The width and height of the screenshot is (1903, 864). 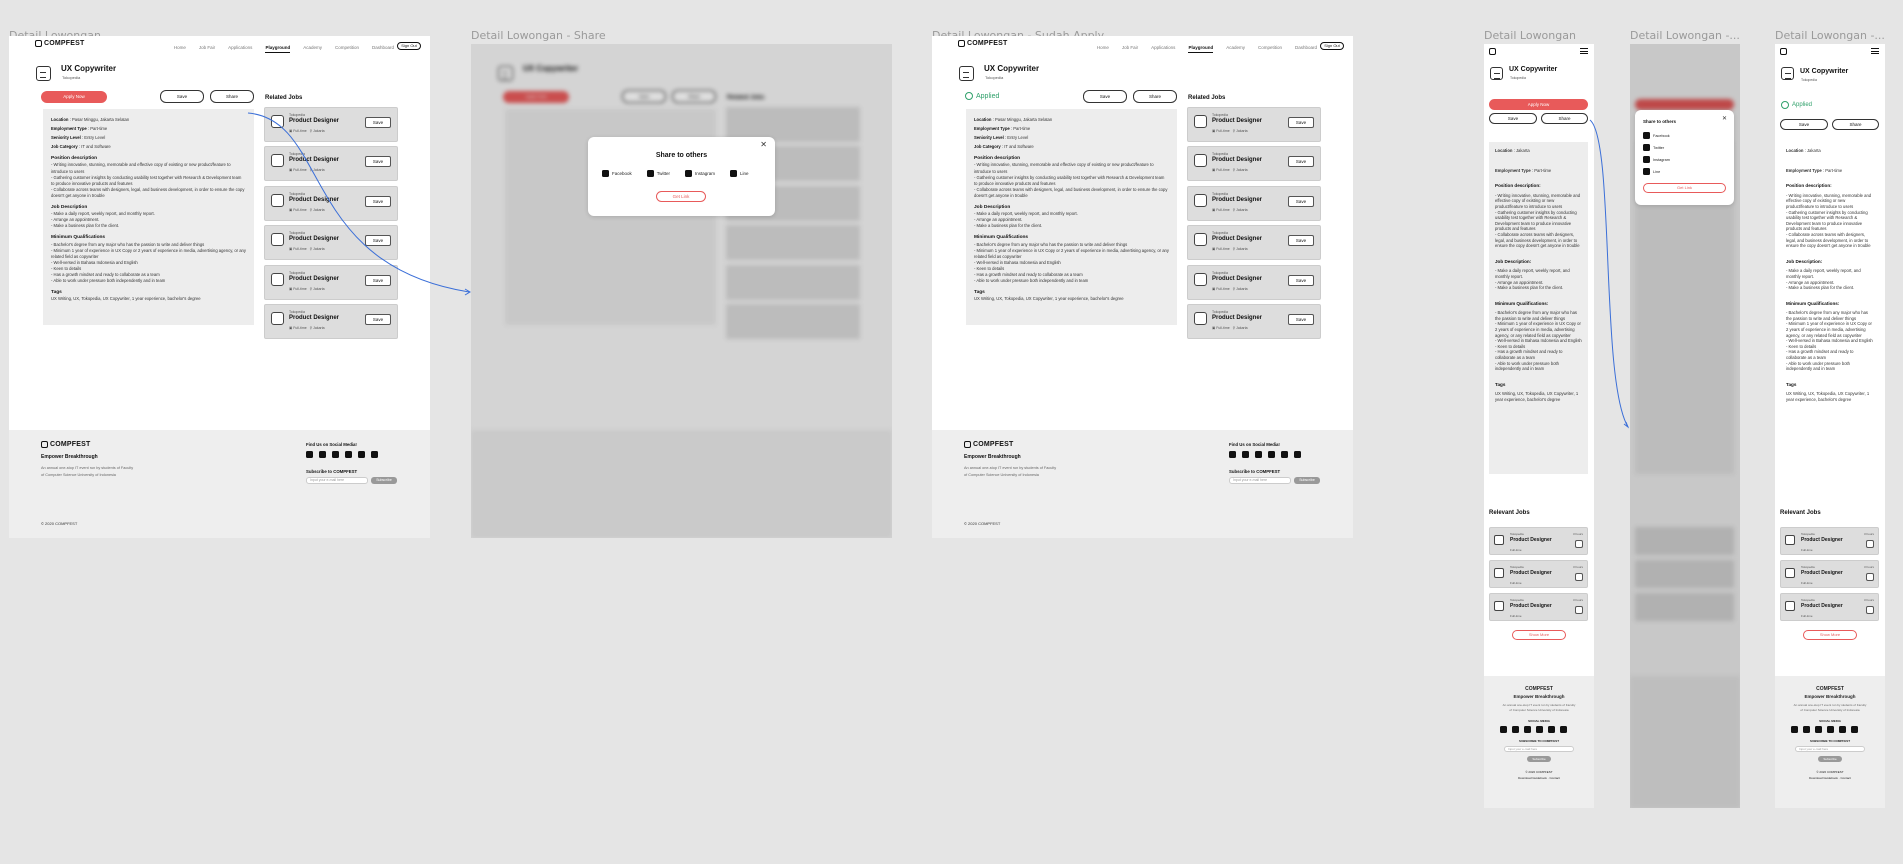 What do you see at coordinates (1656, 135) in the screenshot?
I see `share-facebook: Facebook` at bounding box center [1656, 135].